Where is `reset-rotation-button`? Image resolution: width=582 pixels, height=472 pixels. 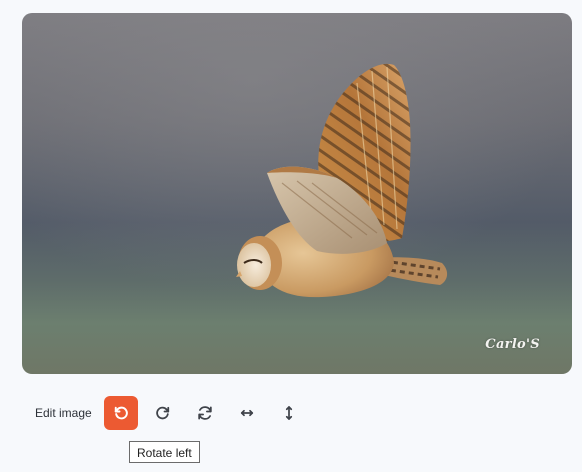
reset-rotation-button is located at coordinates (205, 413).